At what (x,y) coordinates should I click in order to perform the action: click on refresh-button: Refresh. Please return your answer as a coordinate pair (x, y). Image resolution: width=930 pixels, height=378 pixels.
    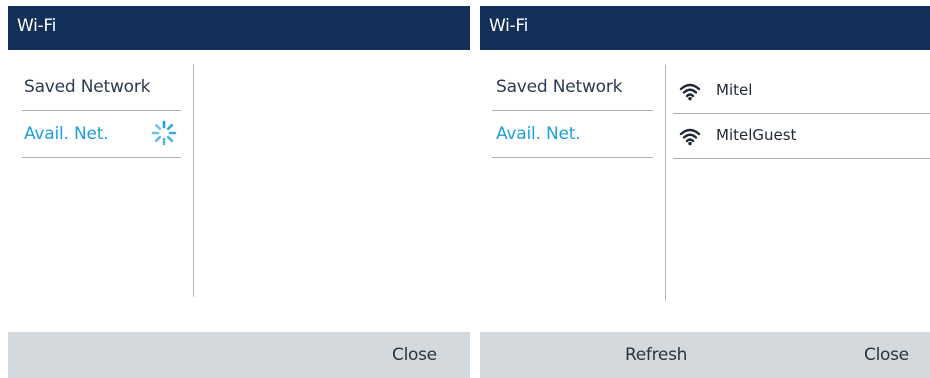
    Looking at the image, I should click on (656, 355).